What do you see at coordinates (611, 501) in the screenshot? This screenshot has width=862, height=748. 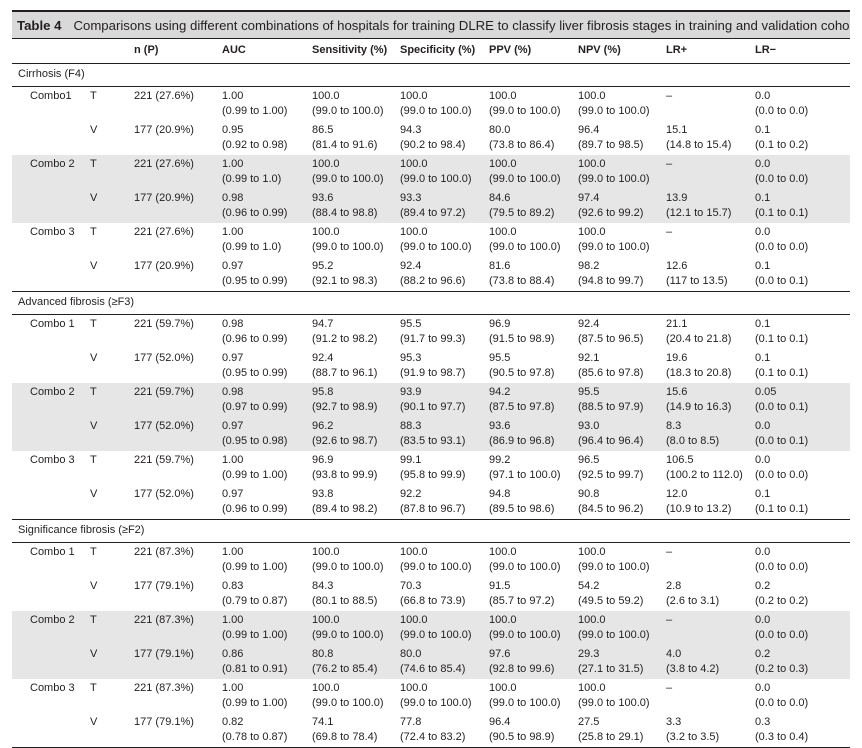 I see `cell-npv: 90.8 (84.5 to 96.2)` at bounding box center [611, 501].